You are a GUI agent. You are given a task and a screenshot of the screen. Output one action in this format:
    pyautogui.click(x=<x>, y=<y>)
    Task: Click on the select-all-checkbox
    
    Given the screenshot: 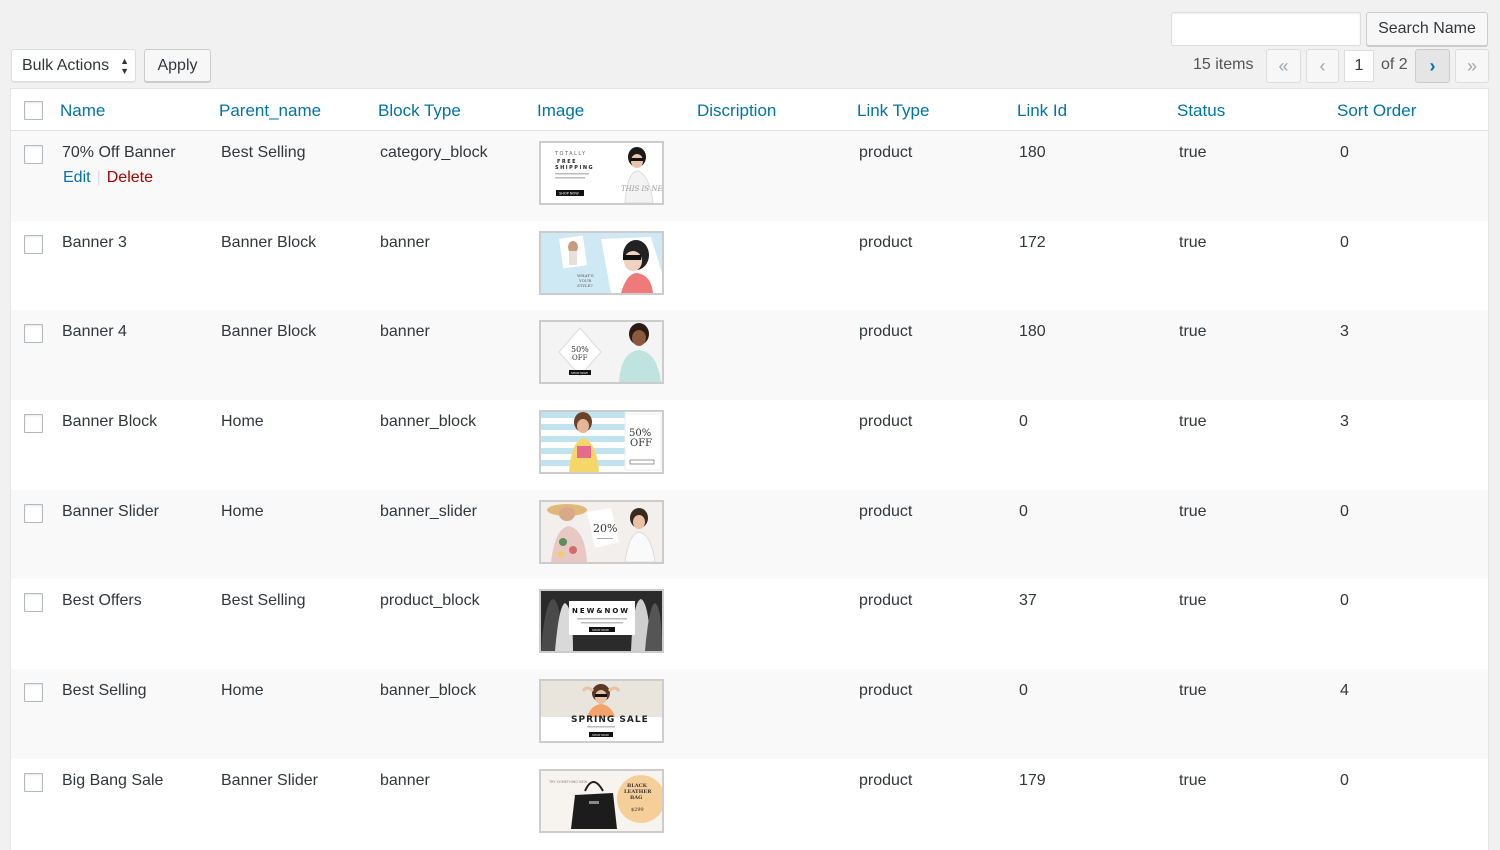 What is the action you would take?
    pyautogui.click(x=33, y=110)
    